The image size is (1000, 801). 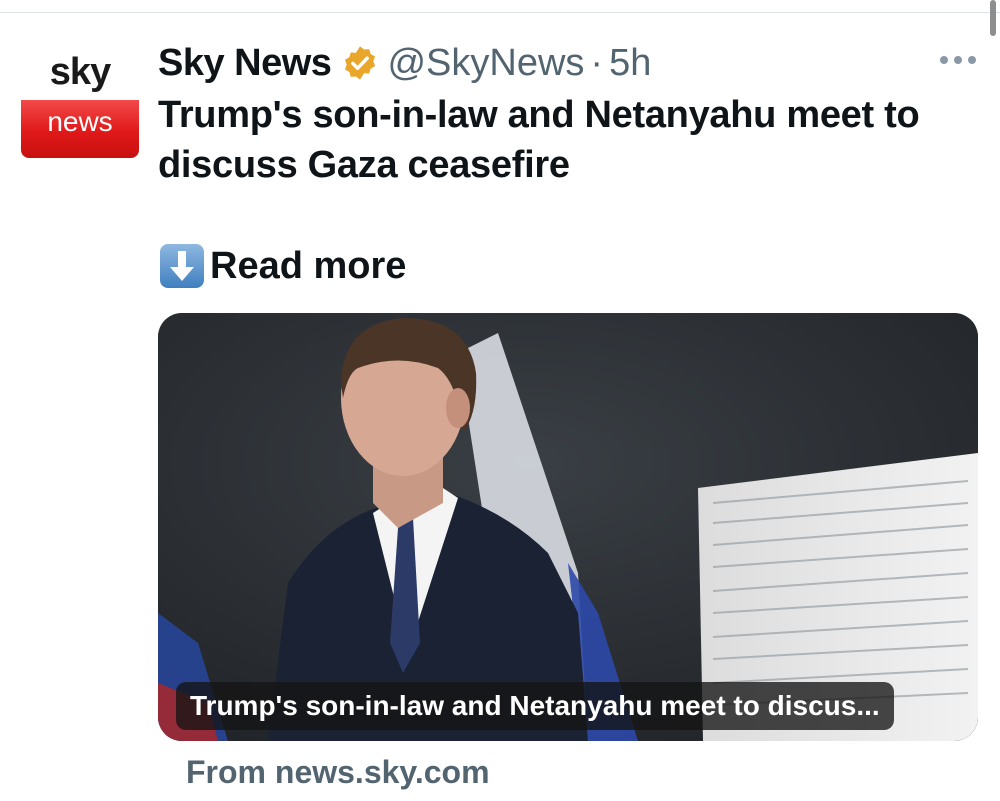 I want to click on avatar-news-text: news, so click(x=80, y=121).